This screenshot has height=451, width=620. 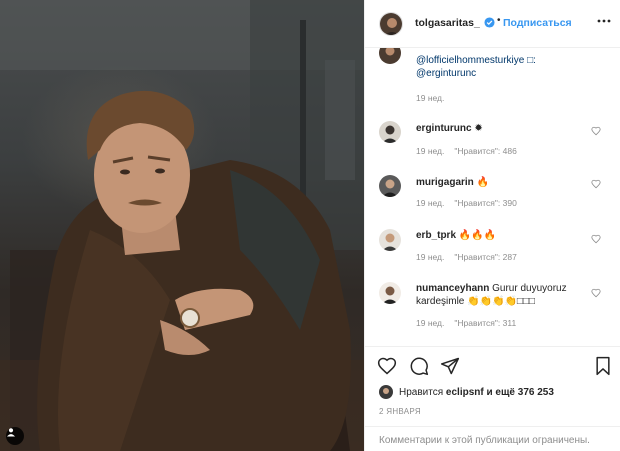 I want to click on caption-line-1: @lofficielhommesturkiye □:, so click(x=476, y=60).